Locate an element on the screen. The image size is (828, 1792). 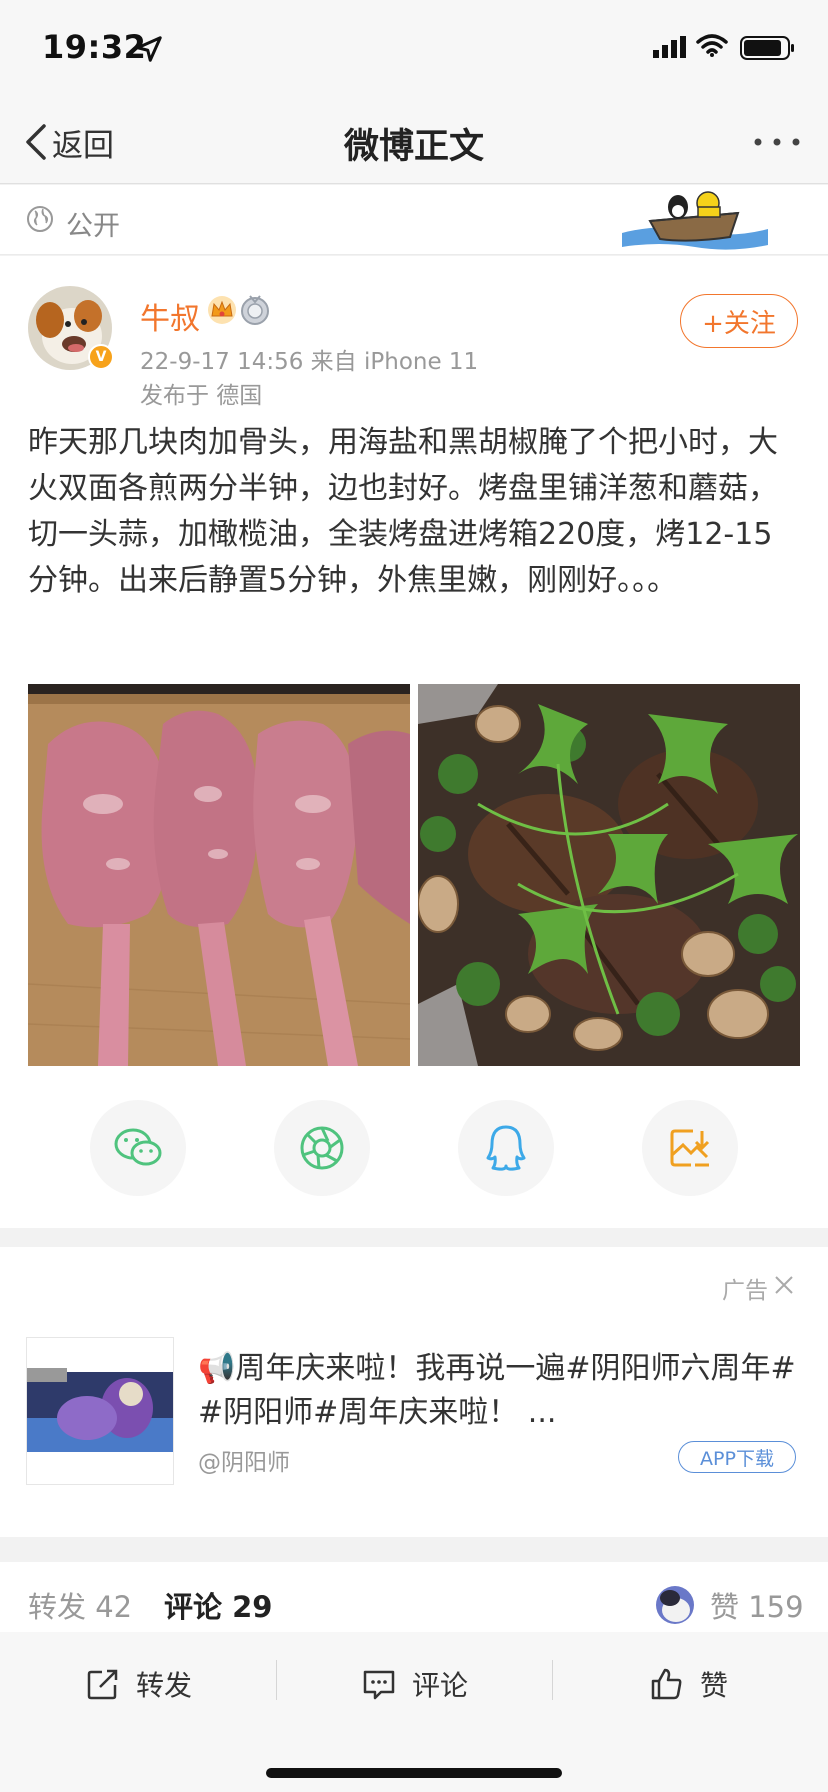
moments-icon is located at coordinates (322, 1148).